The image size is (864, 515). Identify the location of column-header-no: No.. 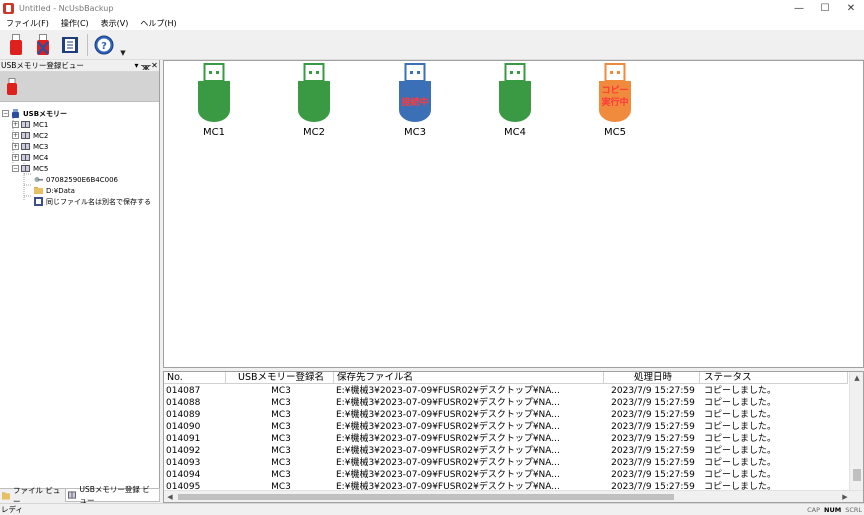
(195, 378).